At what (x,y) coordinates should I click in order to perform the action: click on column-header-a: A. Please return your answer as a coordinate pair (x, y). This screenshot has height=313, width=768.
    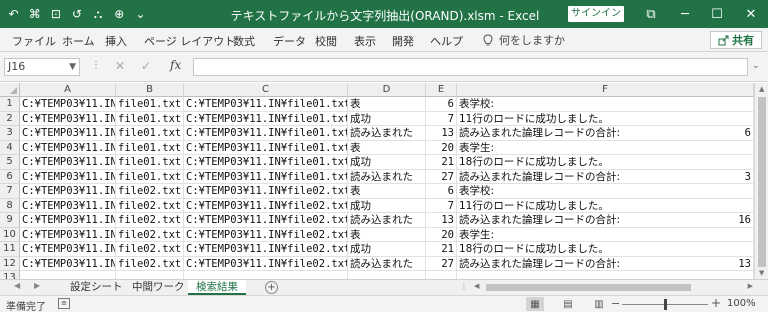
    Looking at the image, I should click on (68, 90).